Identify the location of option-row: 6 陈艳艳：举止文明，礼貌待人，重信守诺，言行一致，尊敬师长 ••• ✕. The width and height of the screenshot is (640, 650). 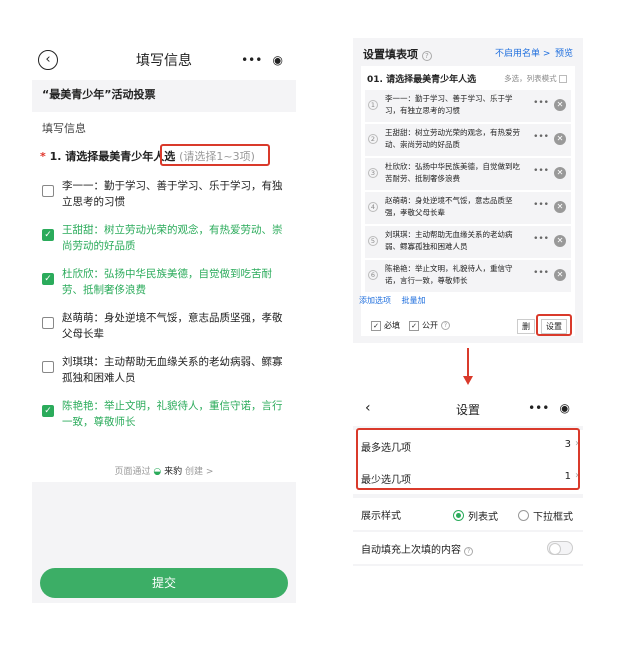
(468, 276).